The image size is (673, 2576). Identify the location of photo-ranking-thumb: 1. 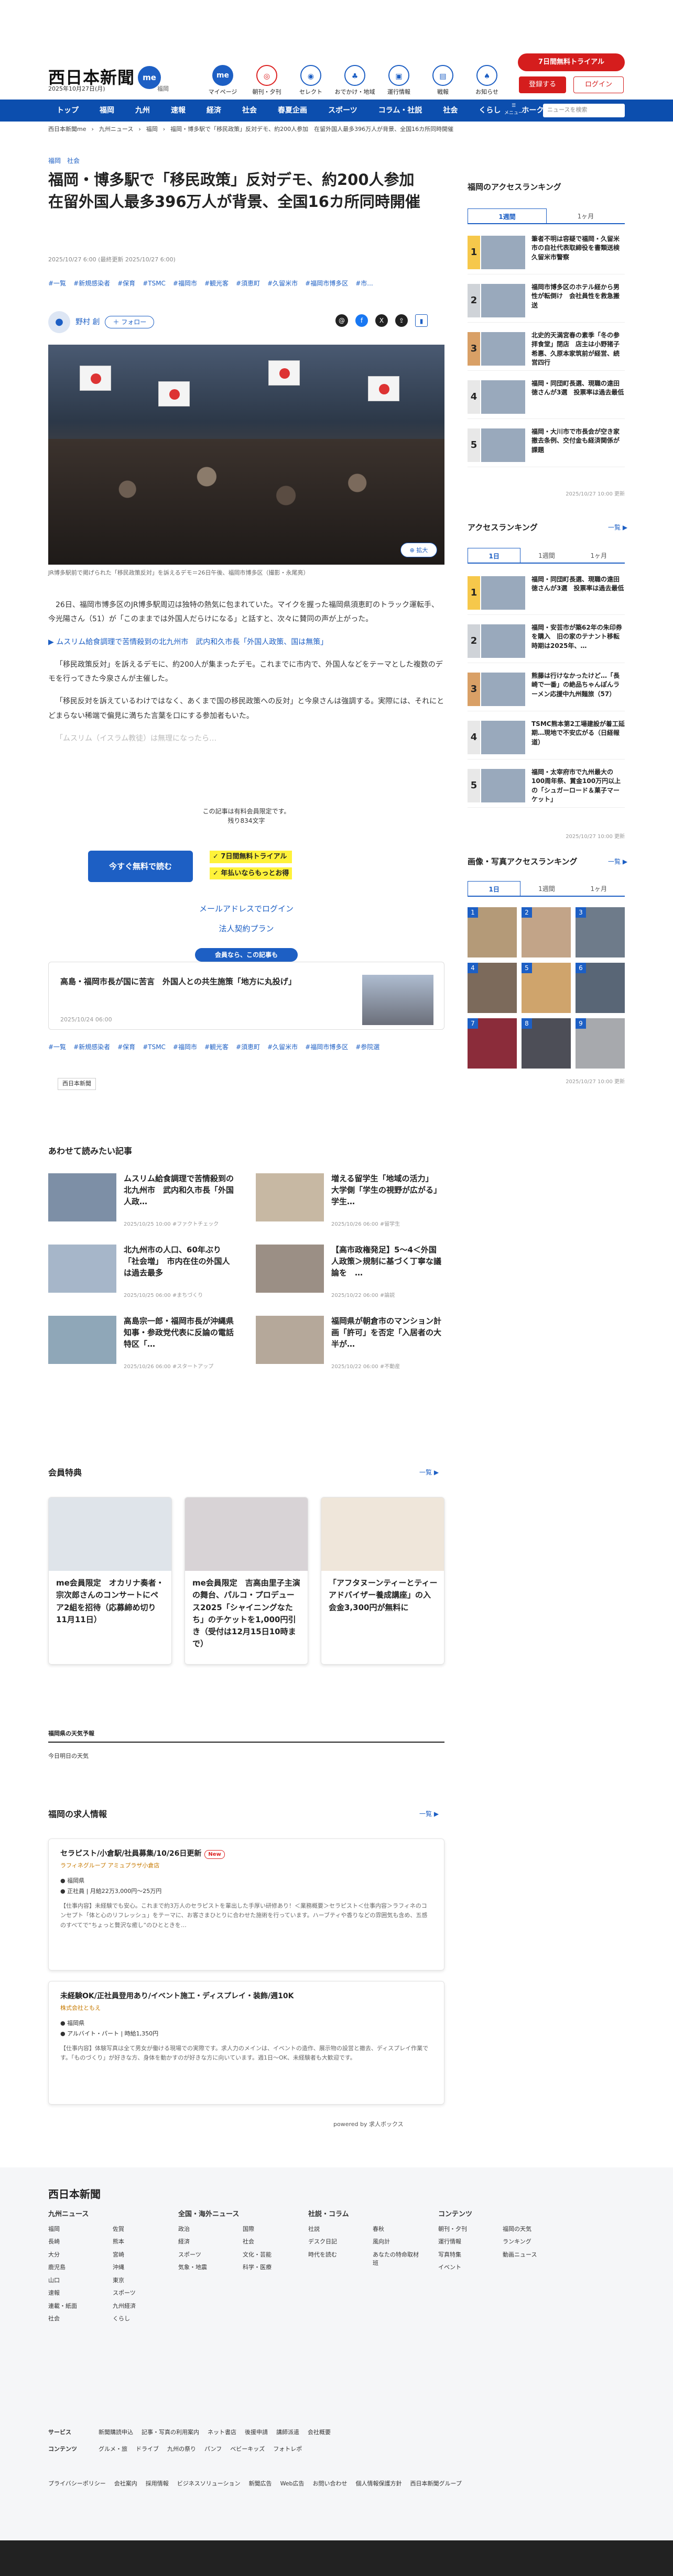
(493, 932).